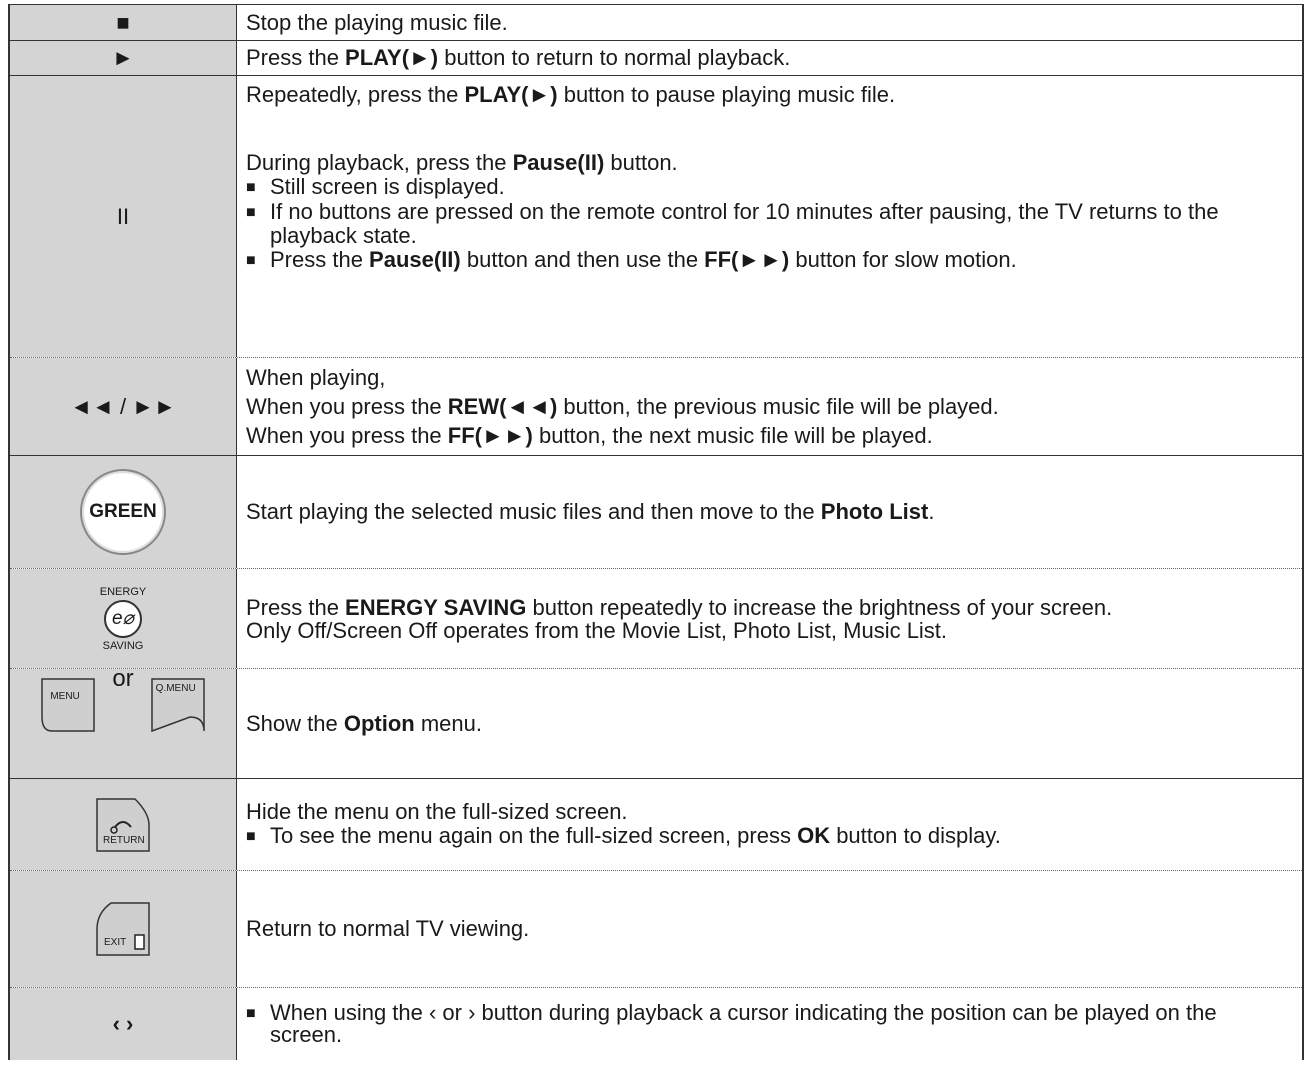 The height and width of the screenshot is (1084, 1305). What do you see at coordinates (656, 722) in the screenshot?
I see `table-row: MENU or Q.MENU Show the Option menu.` at bounding box center [656, 722].